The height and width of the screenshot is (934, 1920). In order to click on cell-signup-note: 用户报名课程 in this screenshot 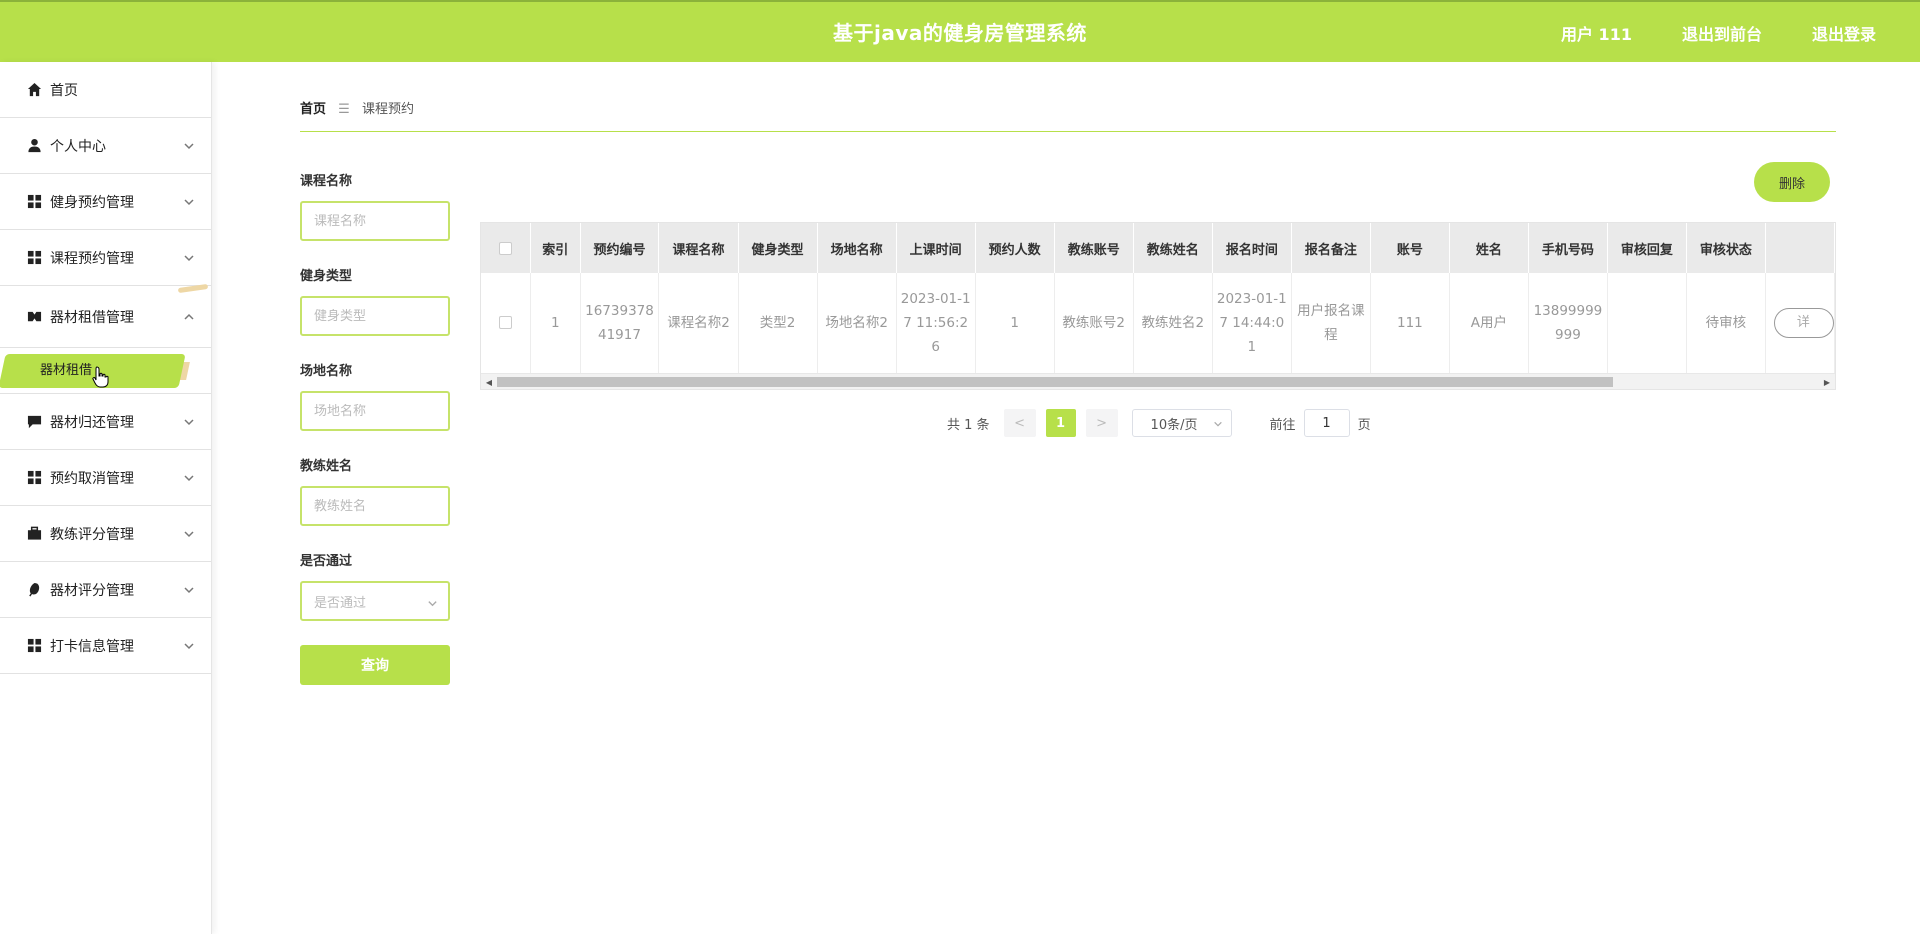, I will do `click(1331, 323)`.